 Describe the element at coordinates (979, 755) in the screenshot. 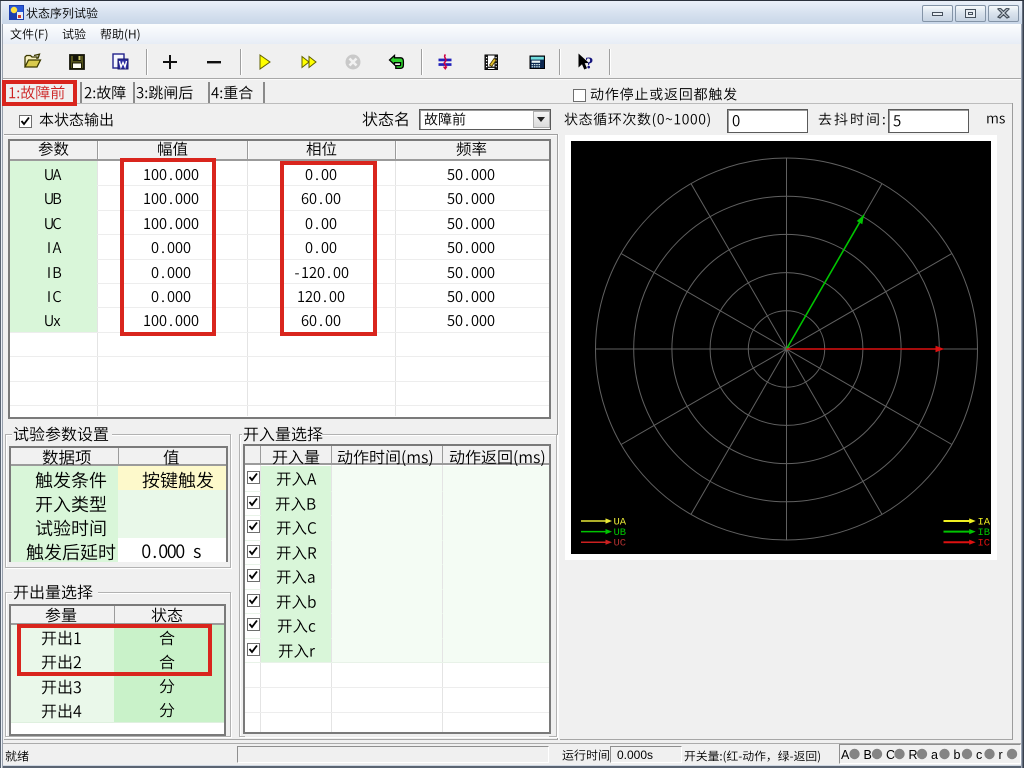

I see `svg-text: c` at that location.